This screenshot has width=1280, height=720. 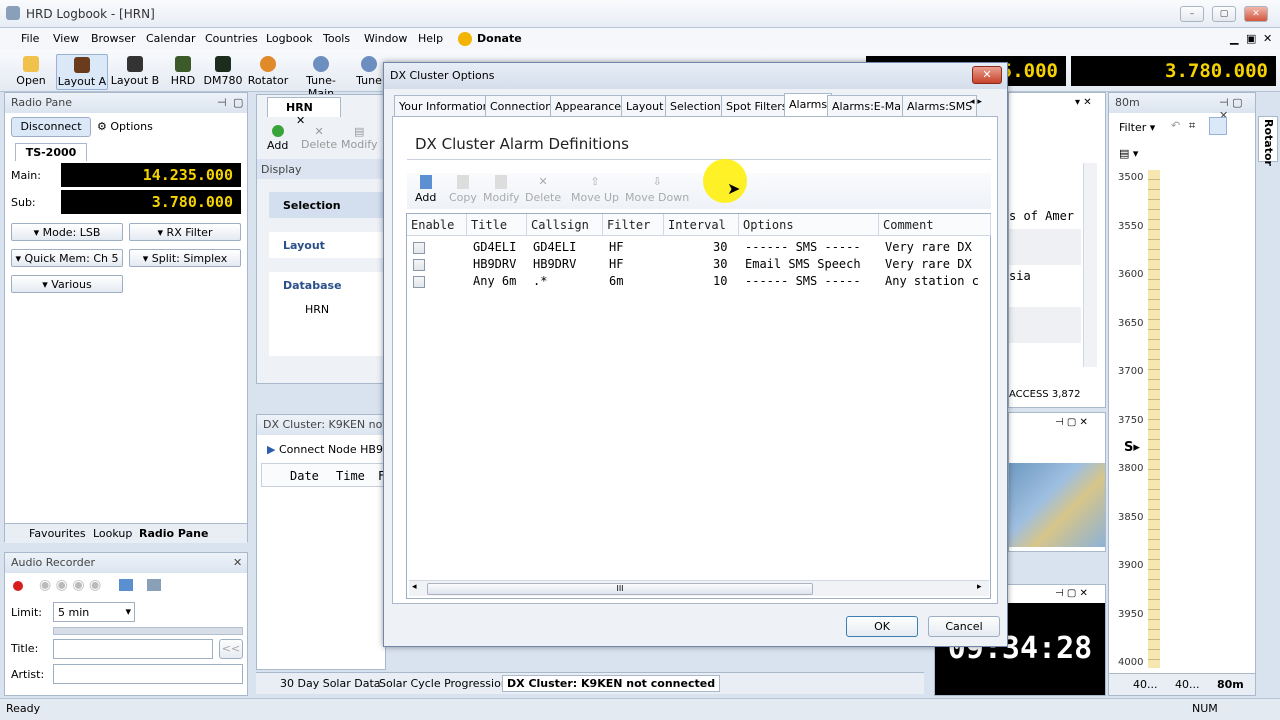 I want to click on ok-button: OK, so click(x=882, y=626).